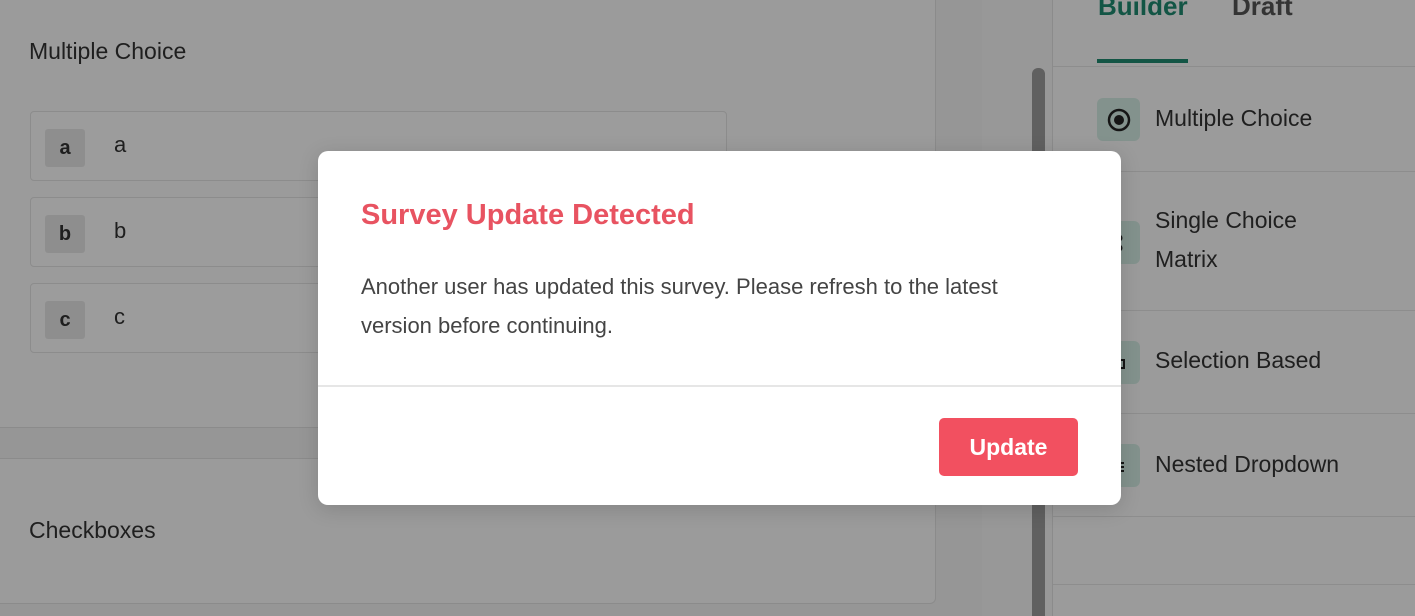  Describe the element at coordinates (719, 386) in the screenshot. I see `dialog-divider` at that location.